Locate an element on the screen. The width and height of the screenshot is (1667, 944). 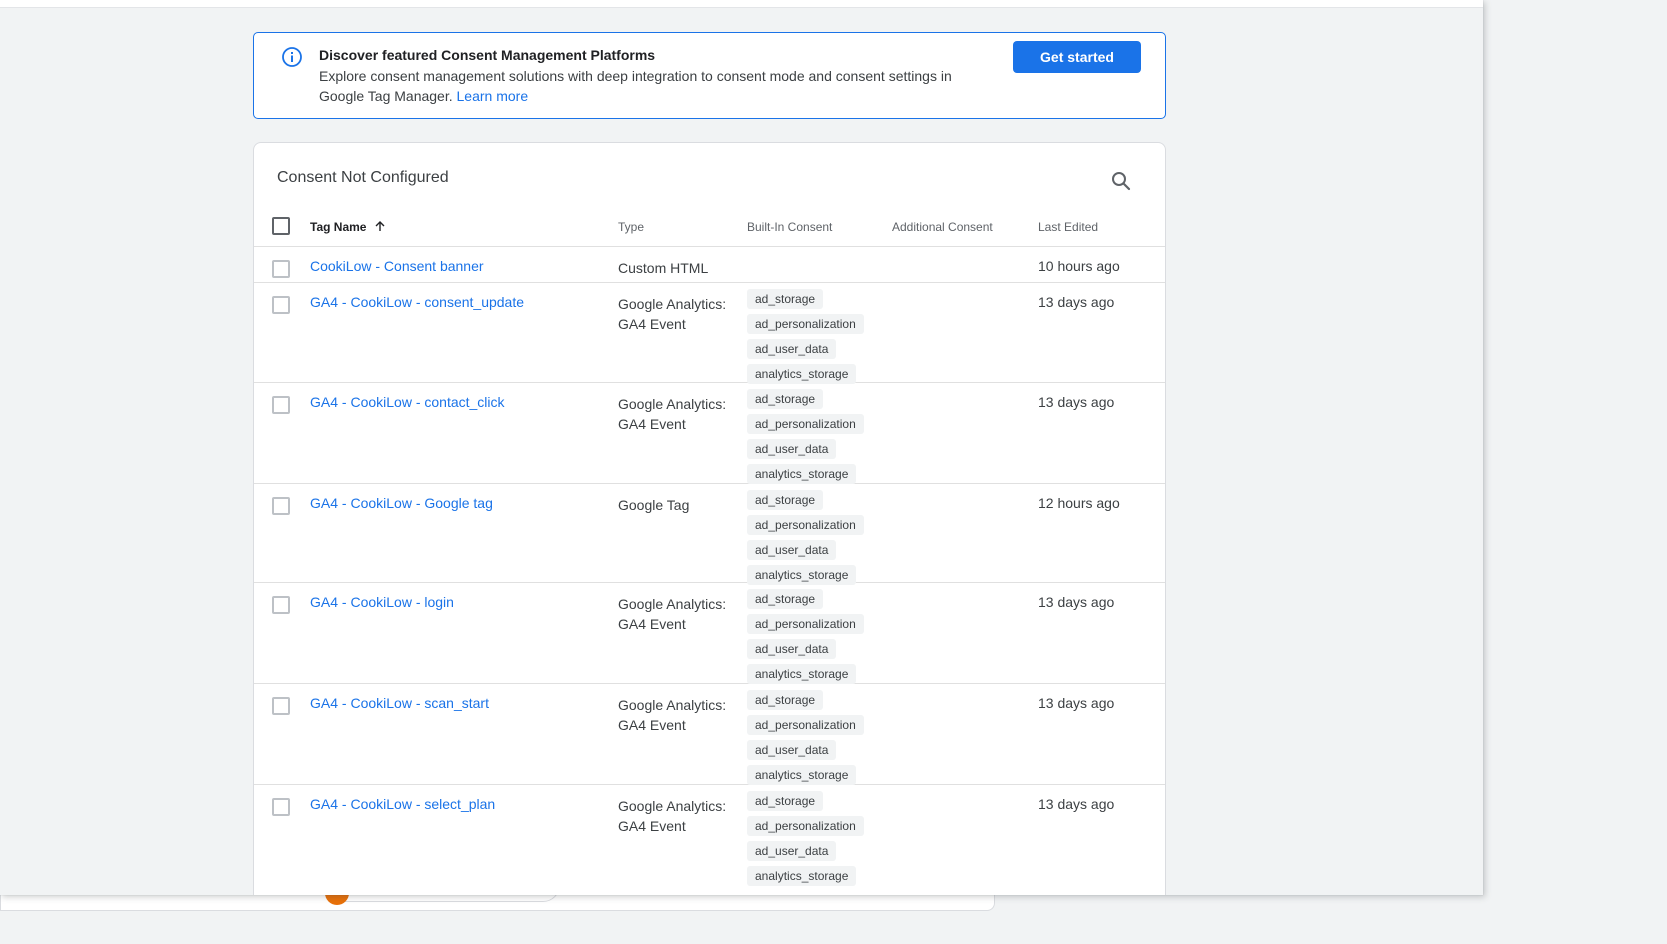
tag-name-link: CookiLow - Consent banner is located at coordinates (397, 266).